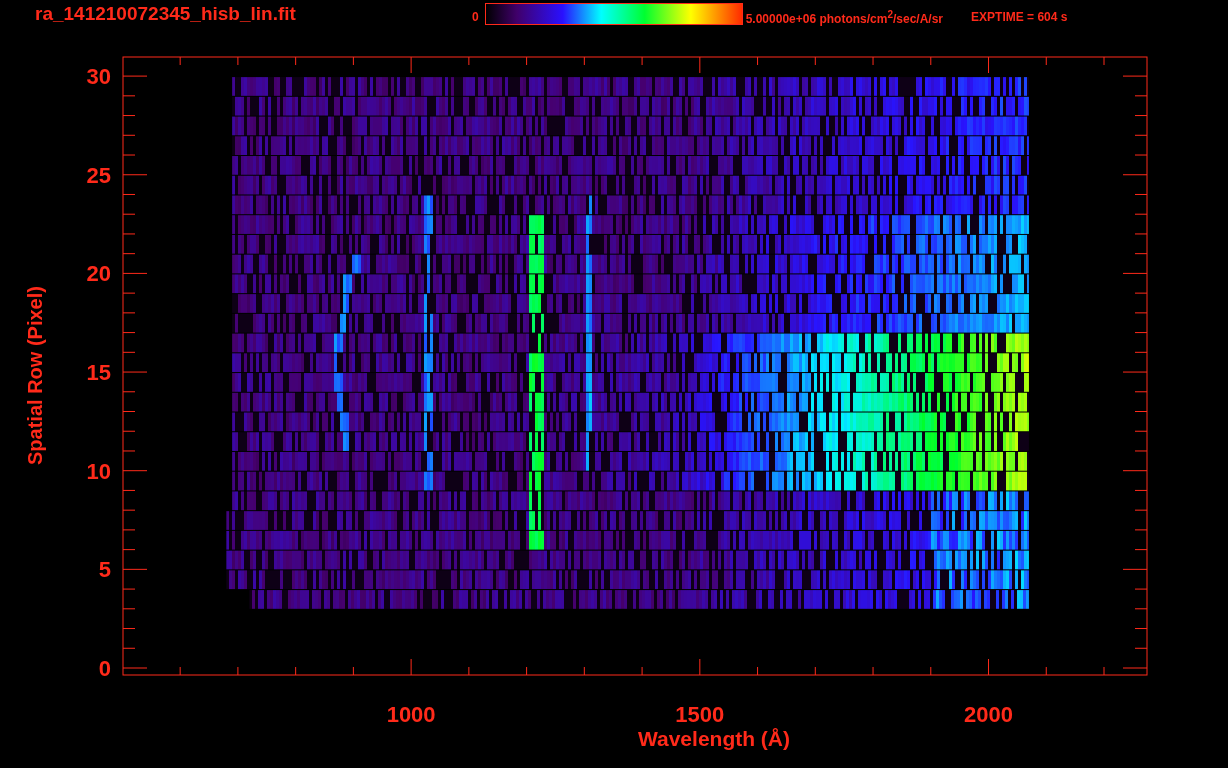  I want to click on y-tick-label: 10, so click(98, 471).